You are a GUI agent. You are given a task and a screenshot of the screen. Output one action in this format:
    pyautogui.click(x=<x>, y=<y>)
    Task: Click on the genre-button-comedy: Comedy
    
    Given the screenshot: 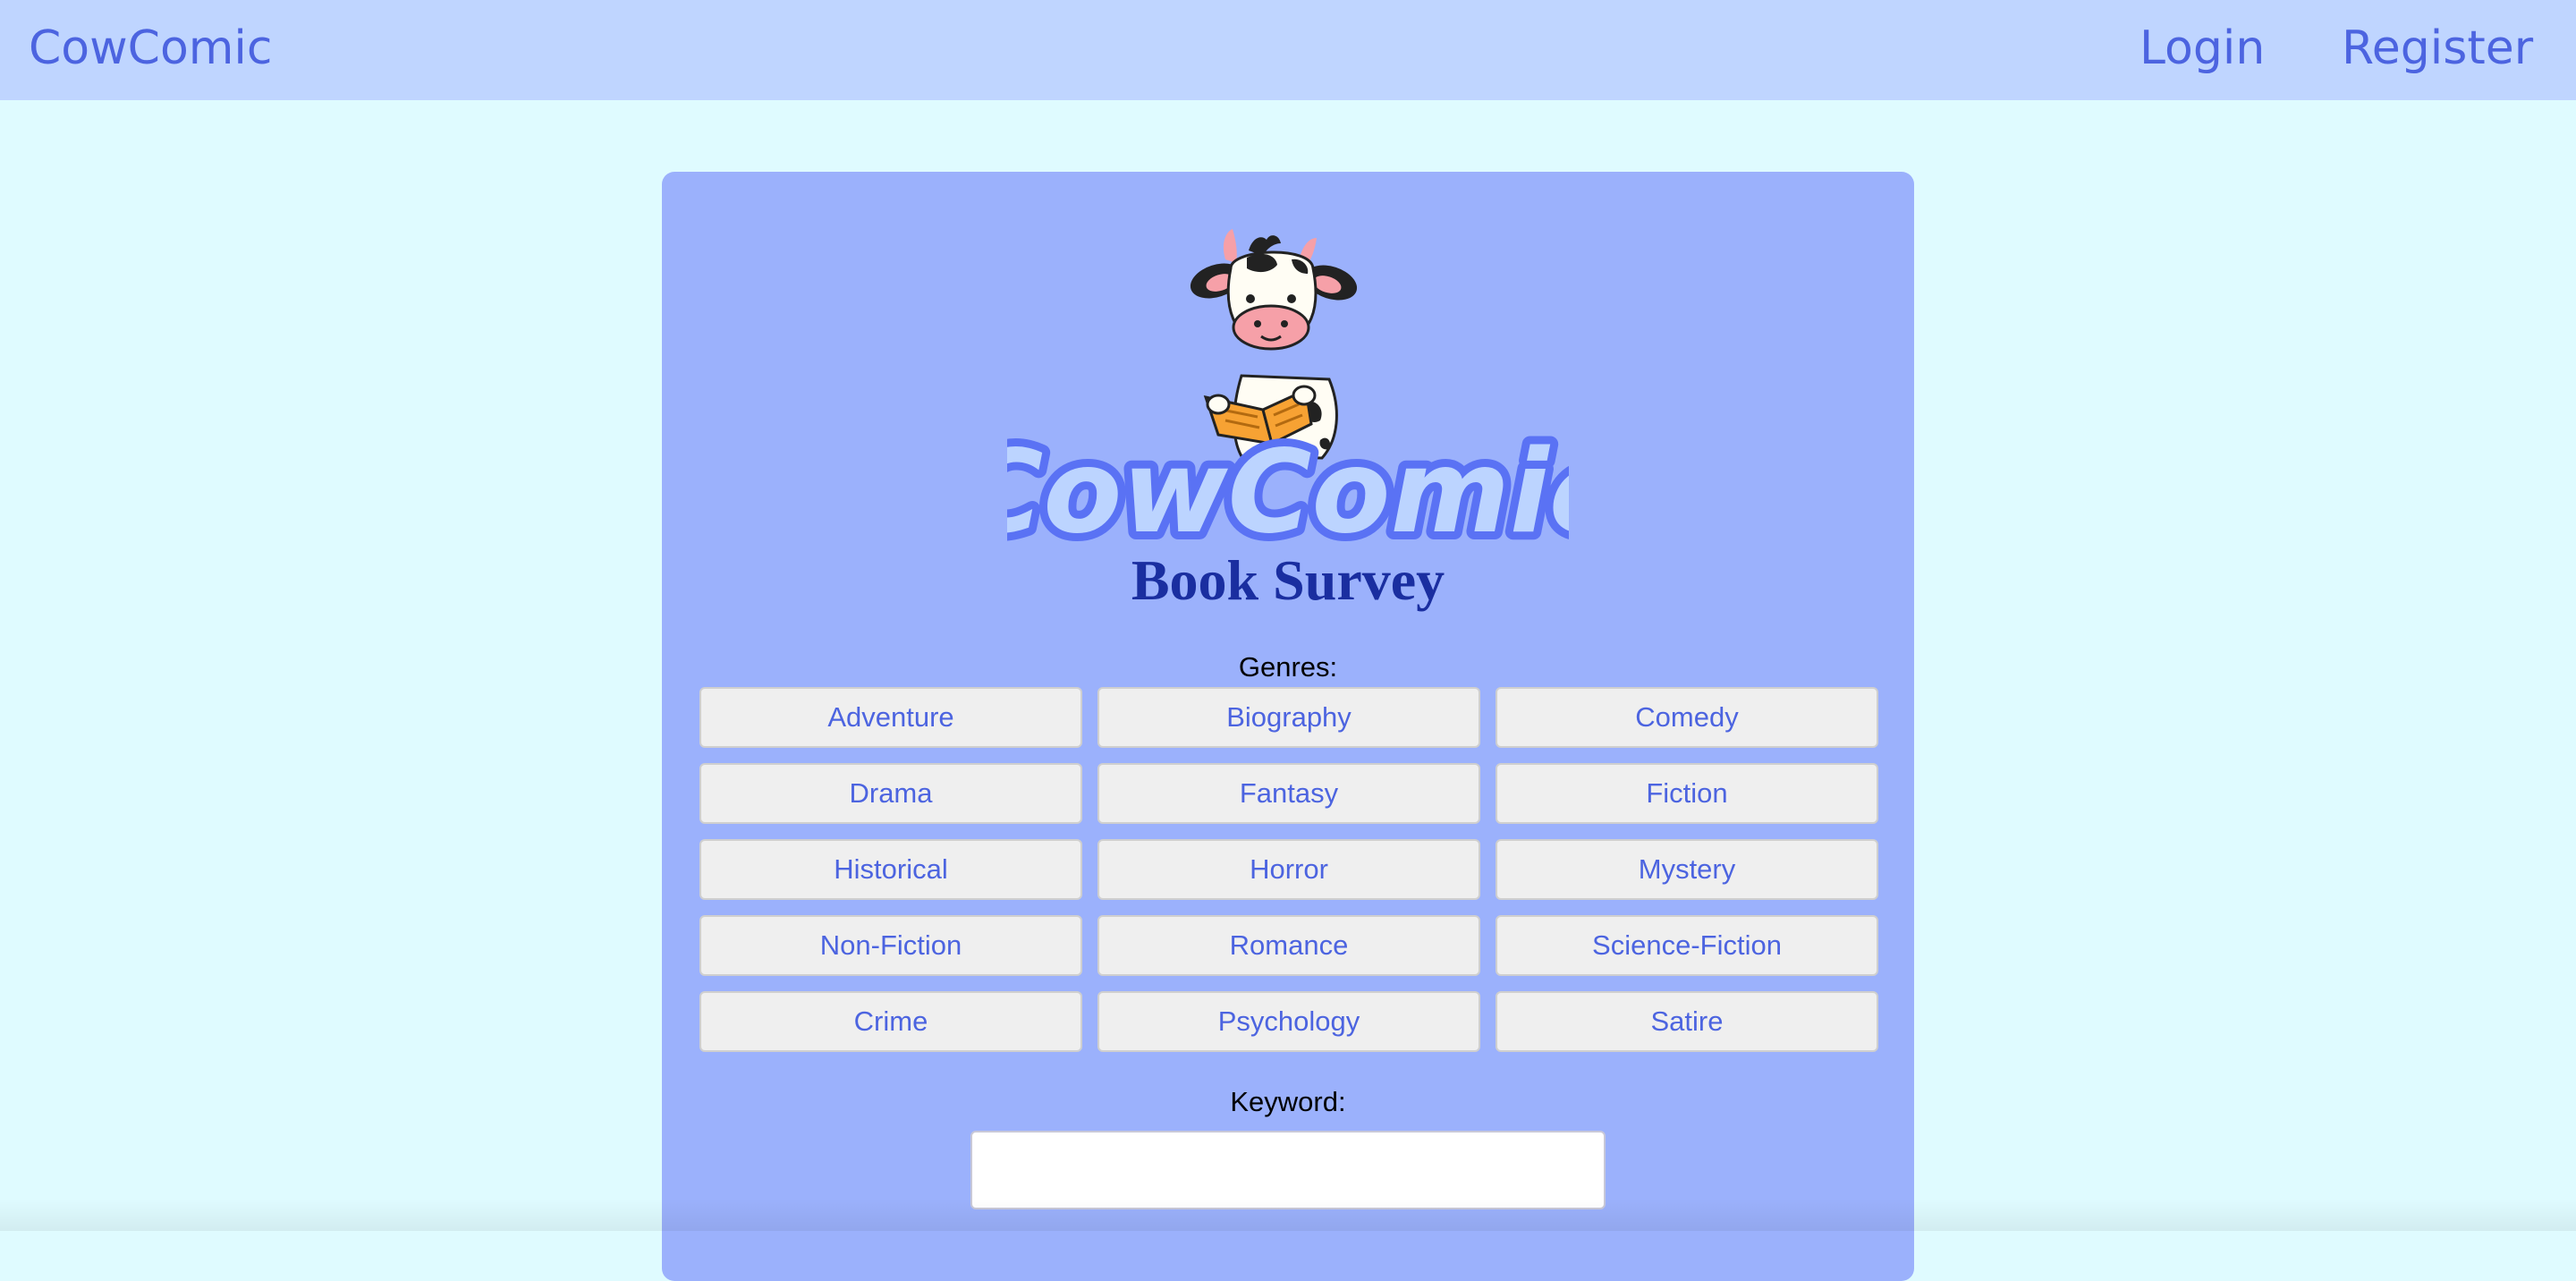 What is the action you would take?
    pyautogui.click(x=1687, y=717)
    